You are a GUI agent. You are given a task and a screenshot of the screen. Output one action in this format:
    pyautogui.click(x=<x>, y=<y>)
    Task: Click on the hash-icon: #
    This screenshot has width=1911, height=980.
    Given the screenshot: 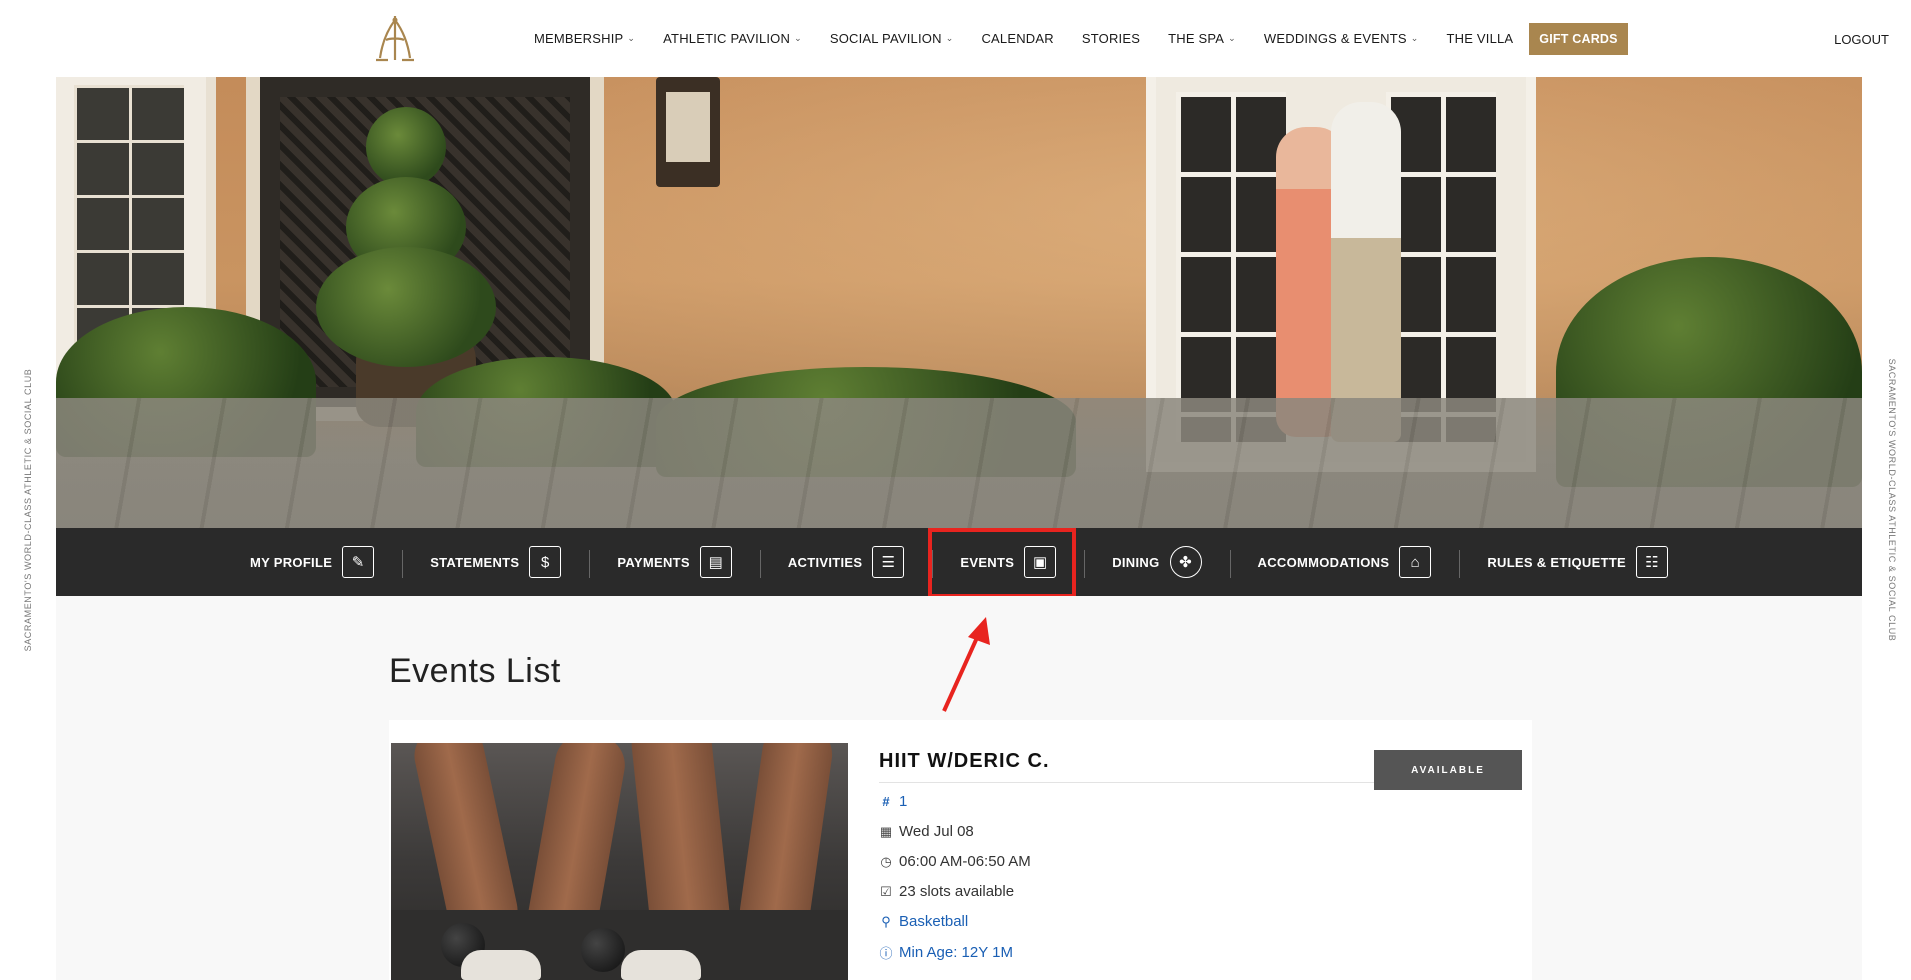 What is the action you would take?
    pyautogui.click(x=886, y=801)
    